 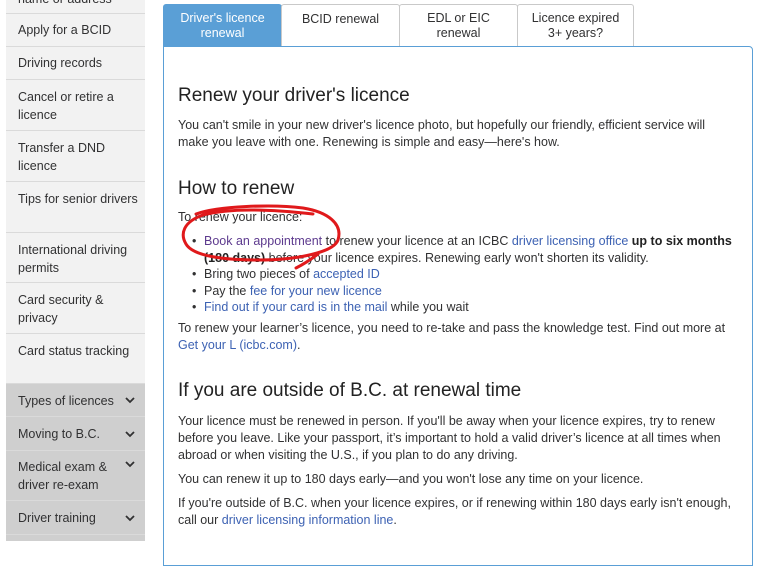 What do you see at coordinates (65, 4) in the screenshot?
I see `sidebar-item-label: name or address` at bounding box center [65, 4].